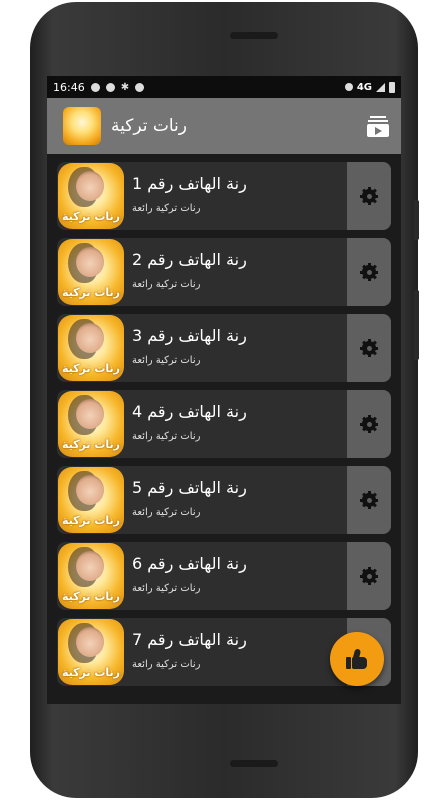  Describe the element at coordinates (235, 652) in the screenshot. I see `ringtone-info: رنة الهاتف رقم 7 رنات تركية رائعة` at that location.